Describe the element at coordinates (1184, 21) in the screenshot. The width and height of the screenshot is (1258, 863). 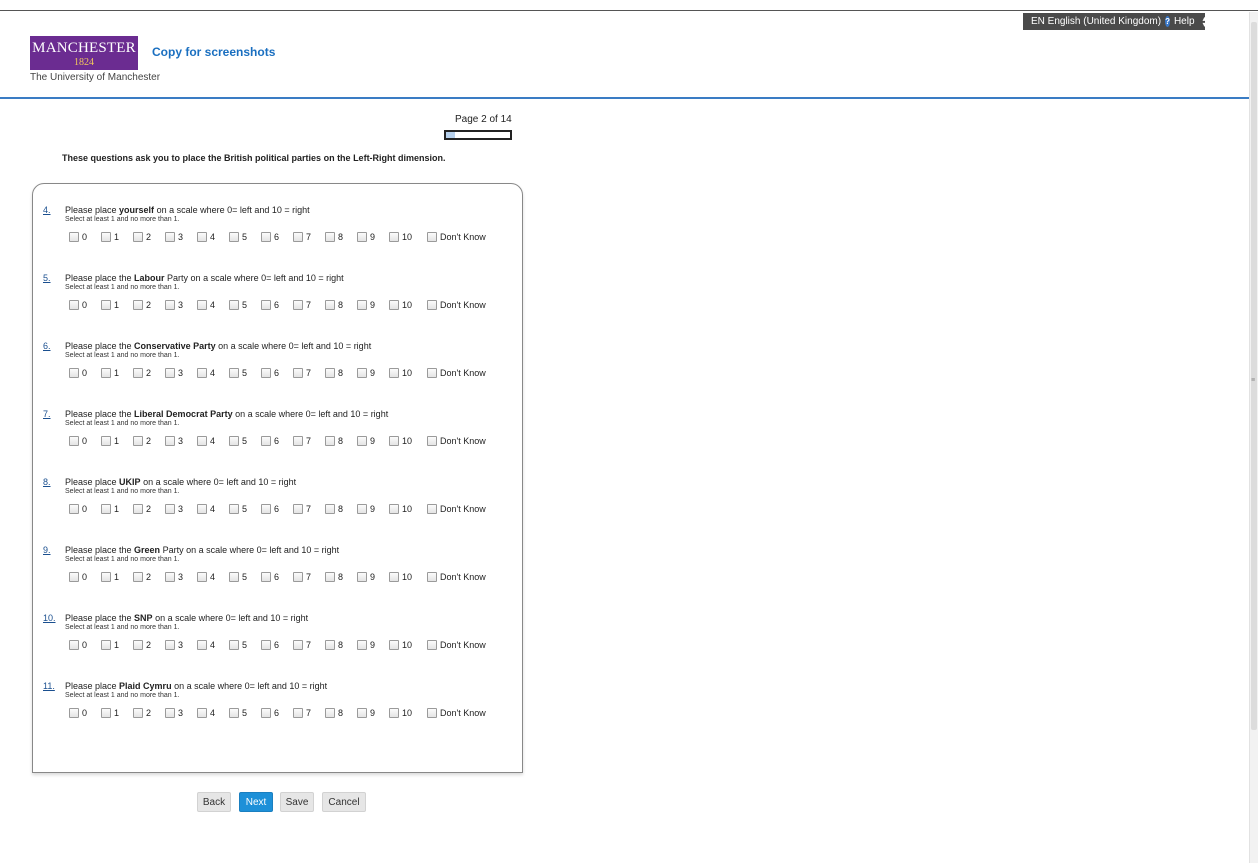
I see `help-link: Help` at that location.